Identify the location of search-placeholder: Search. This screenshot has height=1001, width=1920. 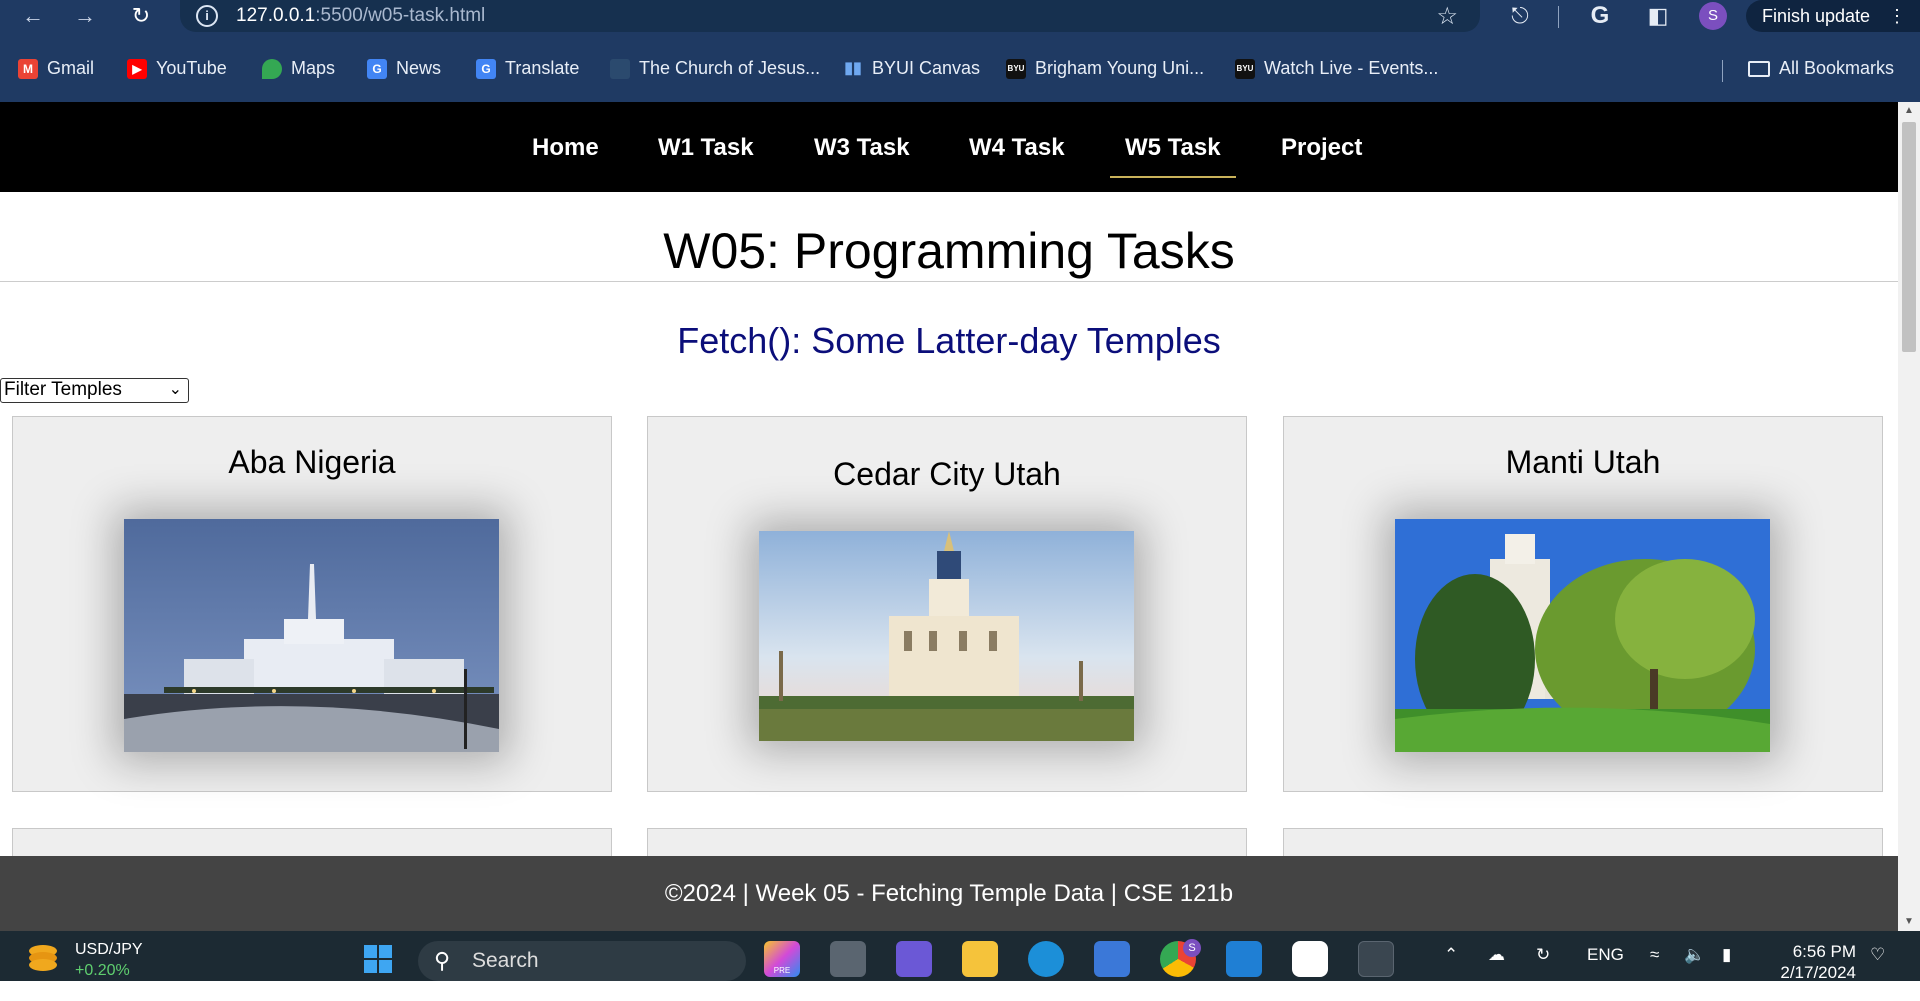
(505, 960).